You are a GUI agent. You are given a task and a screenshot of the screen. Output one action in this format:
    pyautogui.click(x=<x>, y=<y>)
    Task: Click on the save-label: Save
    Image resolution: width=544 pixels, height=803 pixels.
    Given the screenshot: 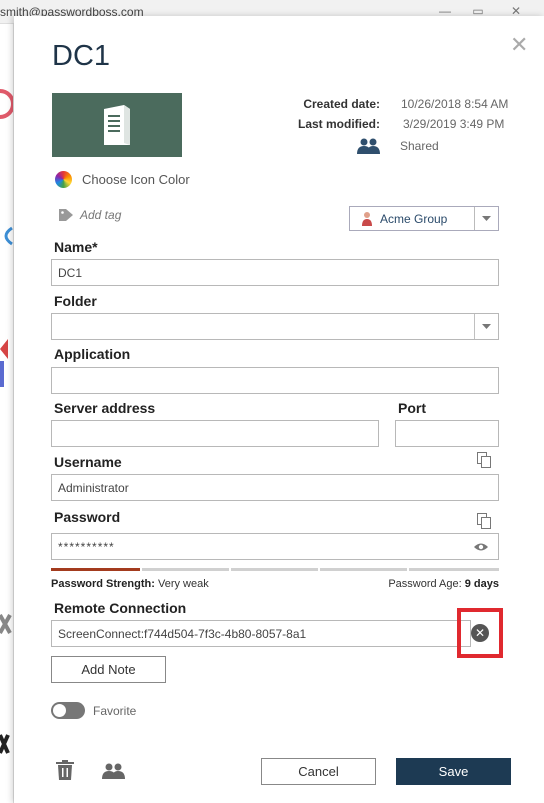 What is the action you would take?
    pyautogui.click(x=453, y=771)
    